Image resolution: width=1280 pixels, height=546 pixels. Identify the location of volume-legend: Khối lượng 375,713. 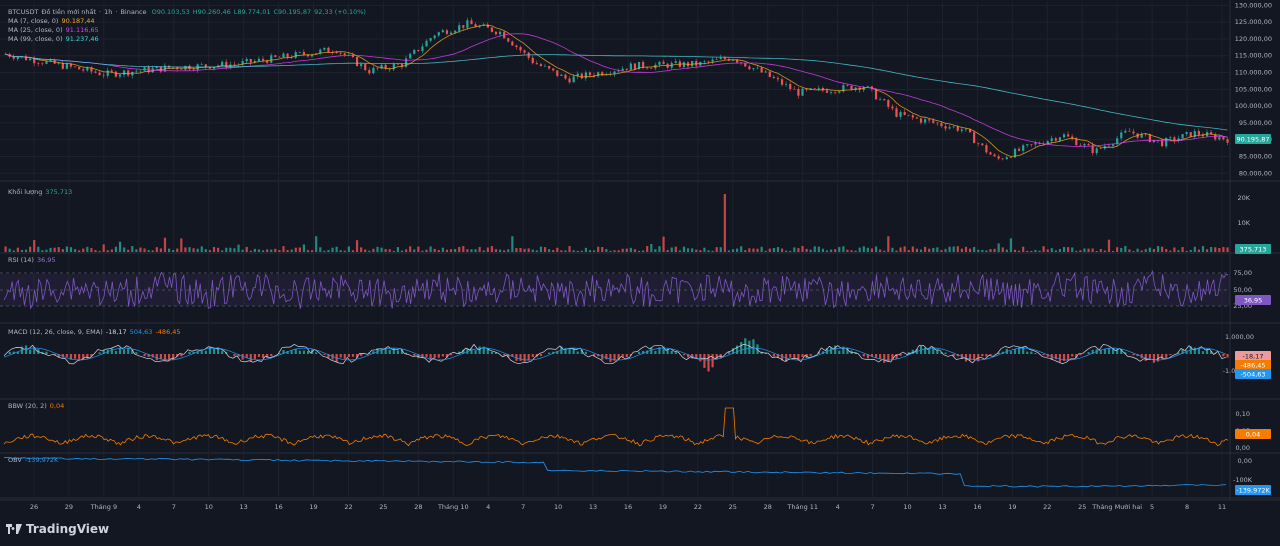
(41, 192).